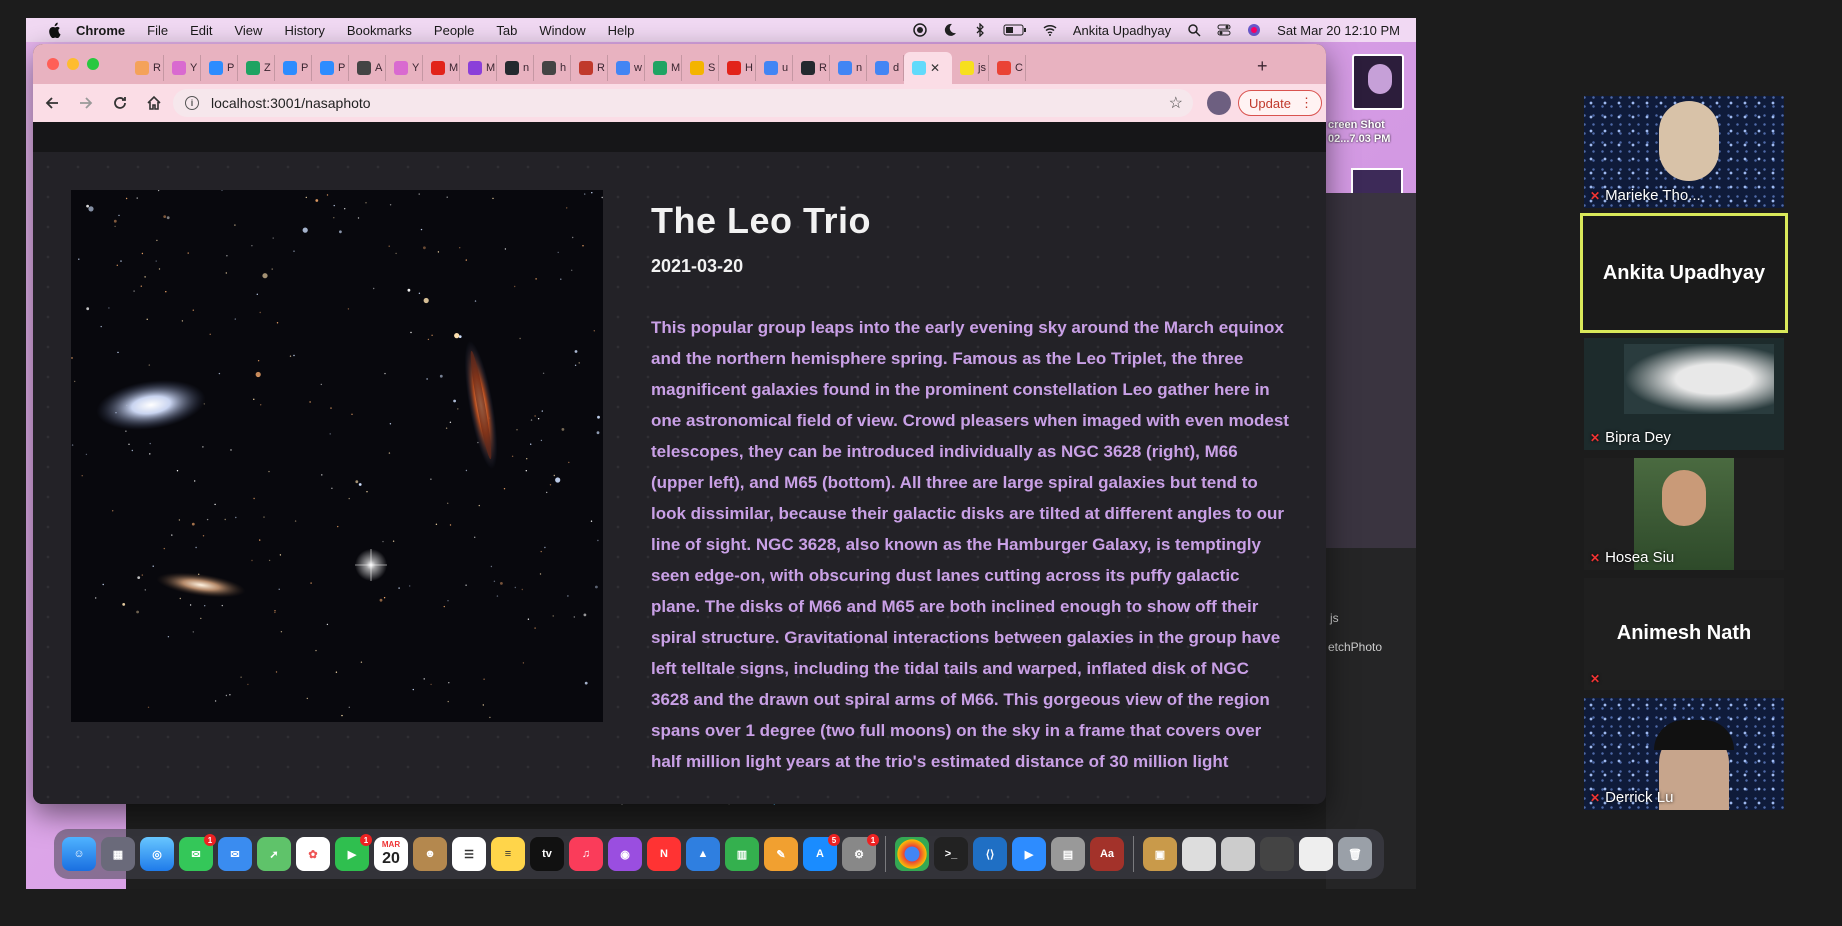 The height and width of the screenshot is (926, 1842). Describe the element at coordinates (1122, 30) in the screenshot. I see `menubar-username: Ankita Upadhyay` at that location.